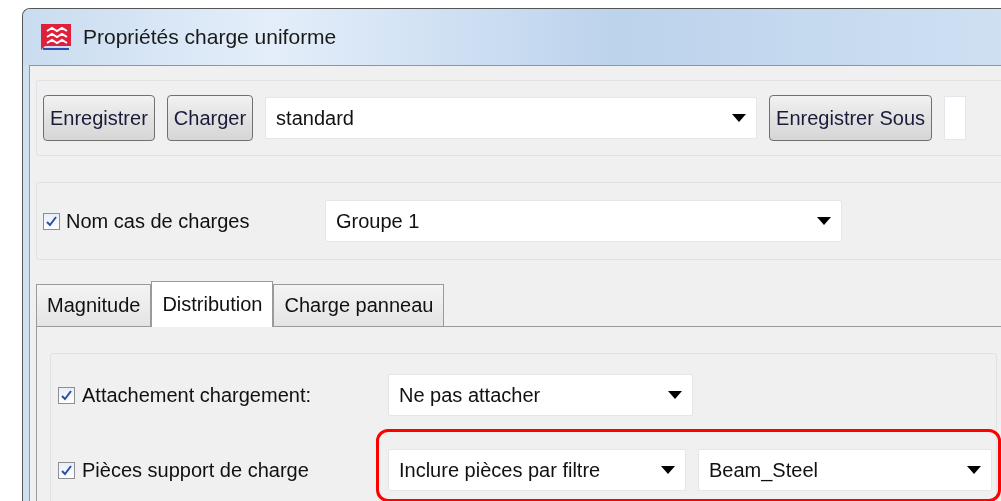 This screenshot has height=501, width=1001. Describe the element at coordinates (196, 395) in the screenshot. I see `field-label: Attachement chargement:` at that location.